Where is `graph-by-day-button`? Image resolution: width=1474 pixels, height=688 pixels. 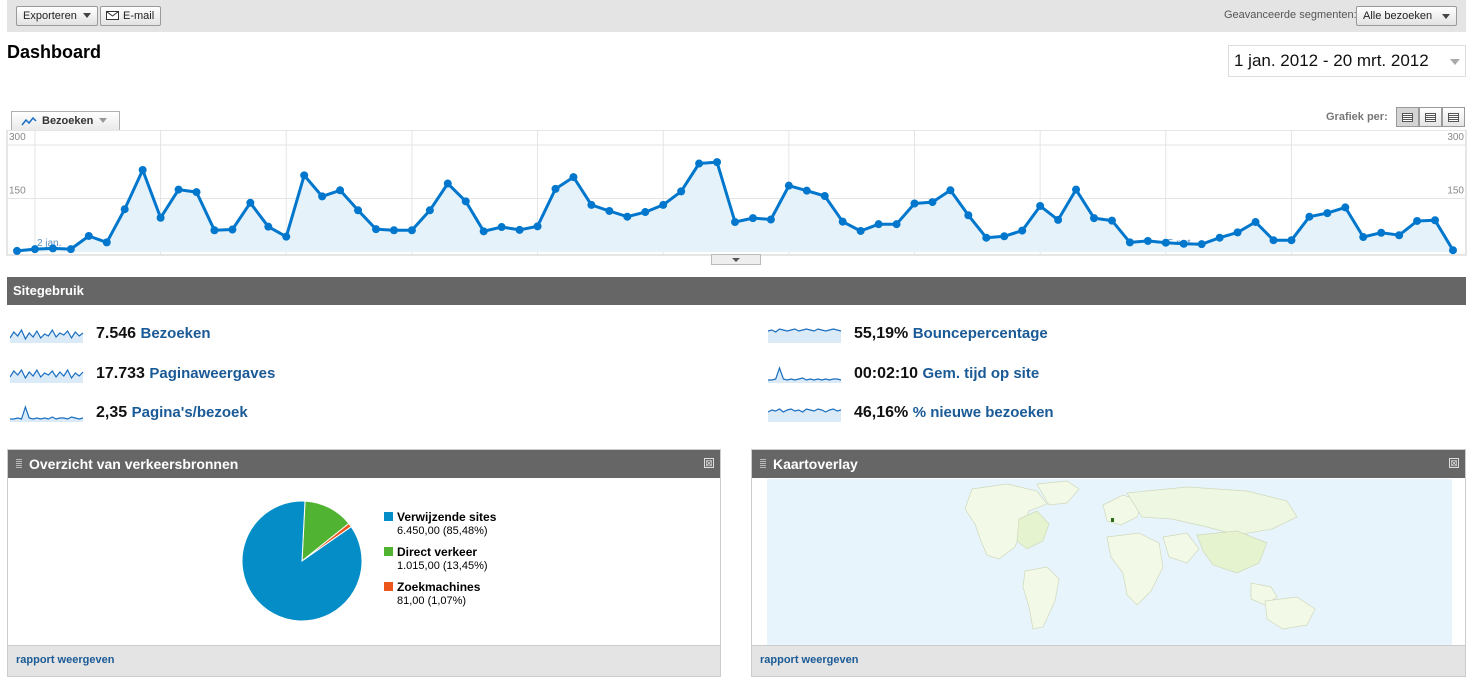
graph-by-day-button is located at coordinates (1407, 117).